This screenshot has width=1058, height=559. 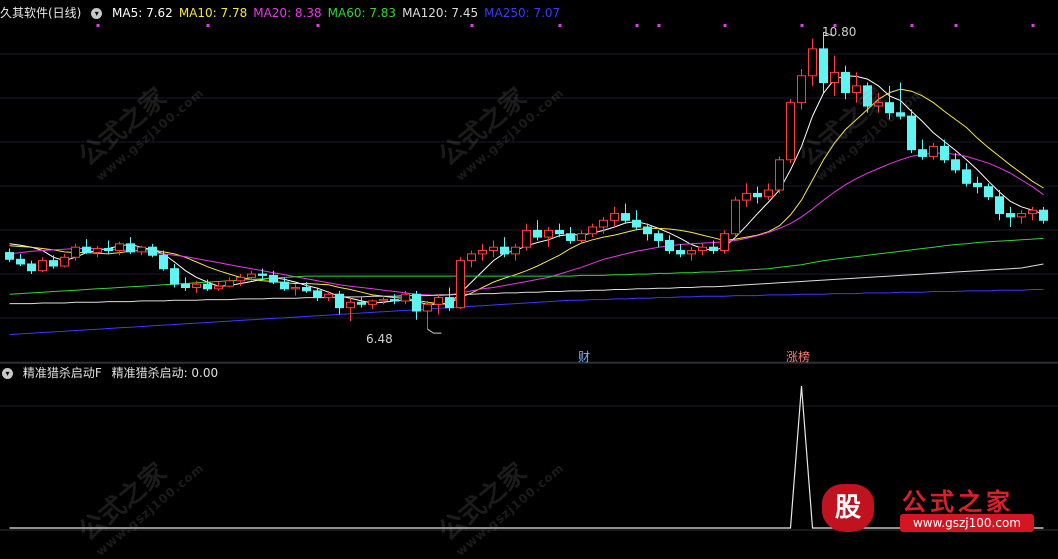 What do you see at coordinates (839, 32) in the screenshot?
I see `high-price-label: 10.80` at bounding box center [839, 32].